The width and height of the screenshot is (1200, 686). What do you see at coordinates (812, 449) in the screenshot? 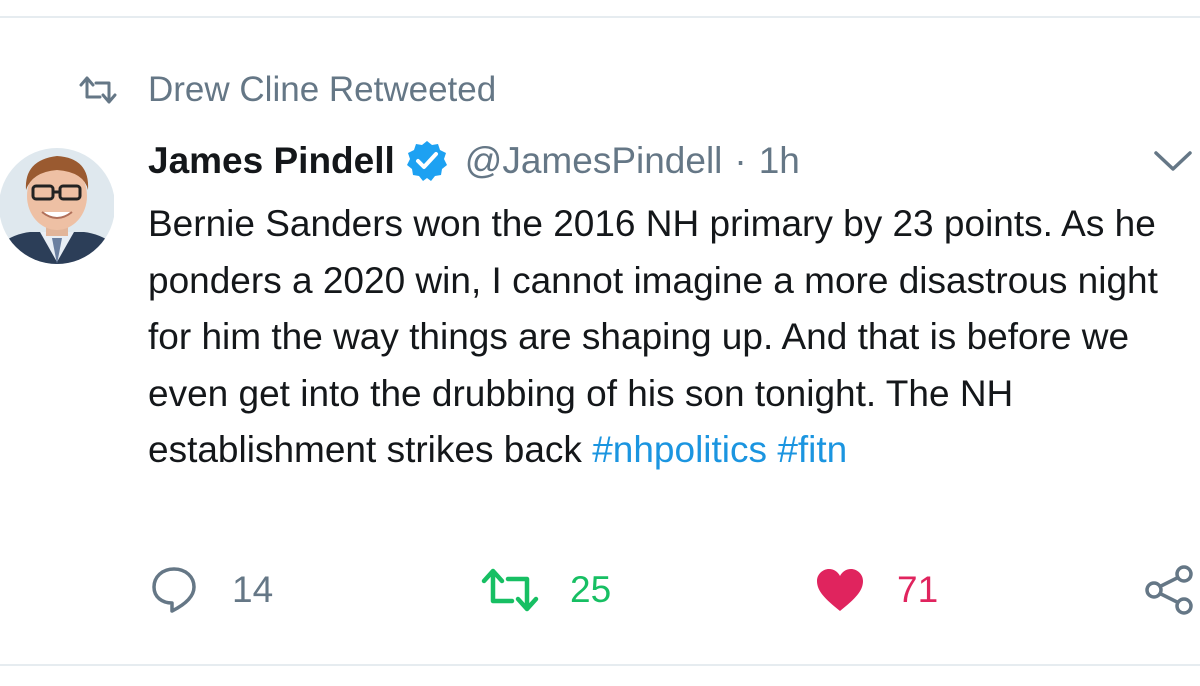
I see `hashtag-link: #fitn` at bounding box center [812, 449].